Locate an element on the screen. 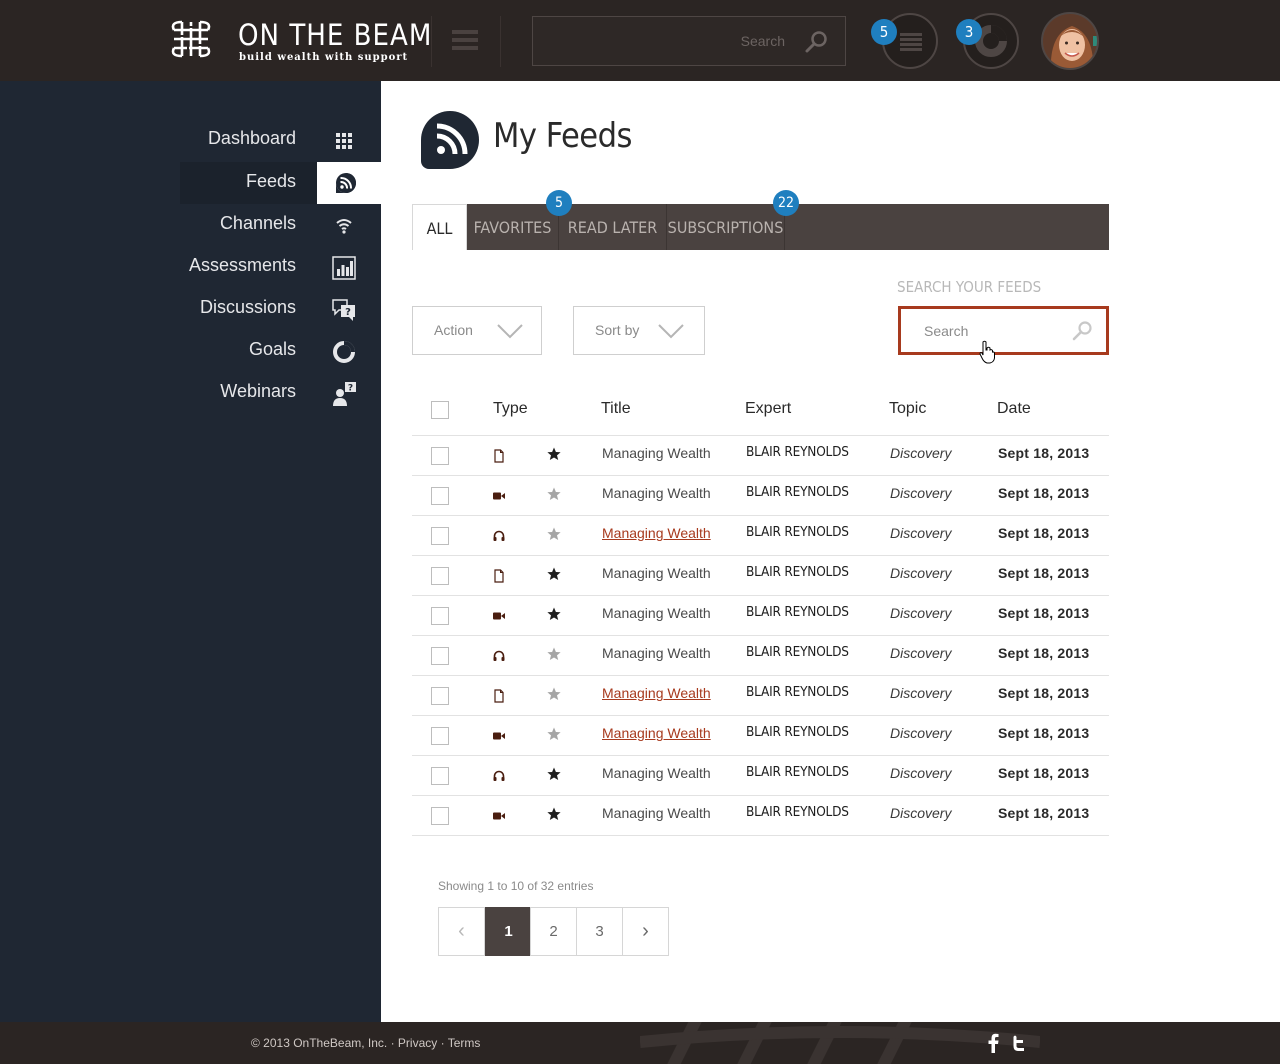 The image size is (1280, 1064). sidebar-item-assessments: Assessments is located at coordinates (190, 267).